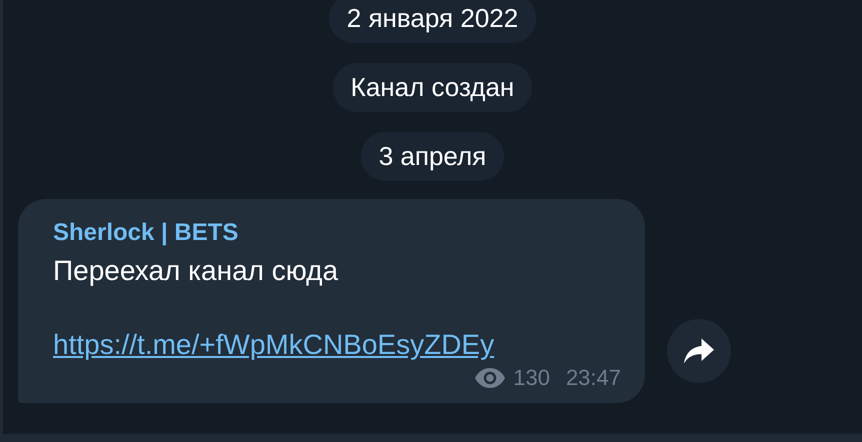 This screenshot has width=862, height=442. What do you see at coordinates (432, 87) in the screenshot?
I see `service-message: Канал создан` at bounding box center [432, 87].